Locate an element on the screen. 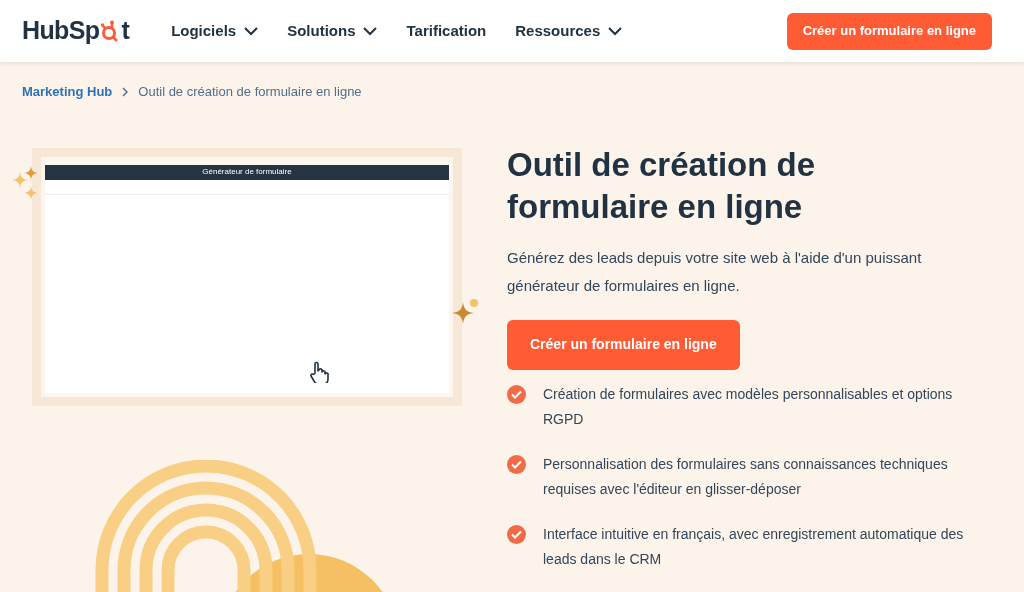  hero-subtitle: Générez des leads depuis votre site web à l'aide d'un puissant générateur de formulaires en ligne. is located at coordinates (715, 271).